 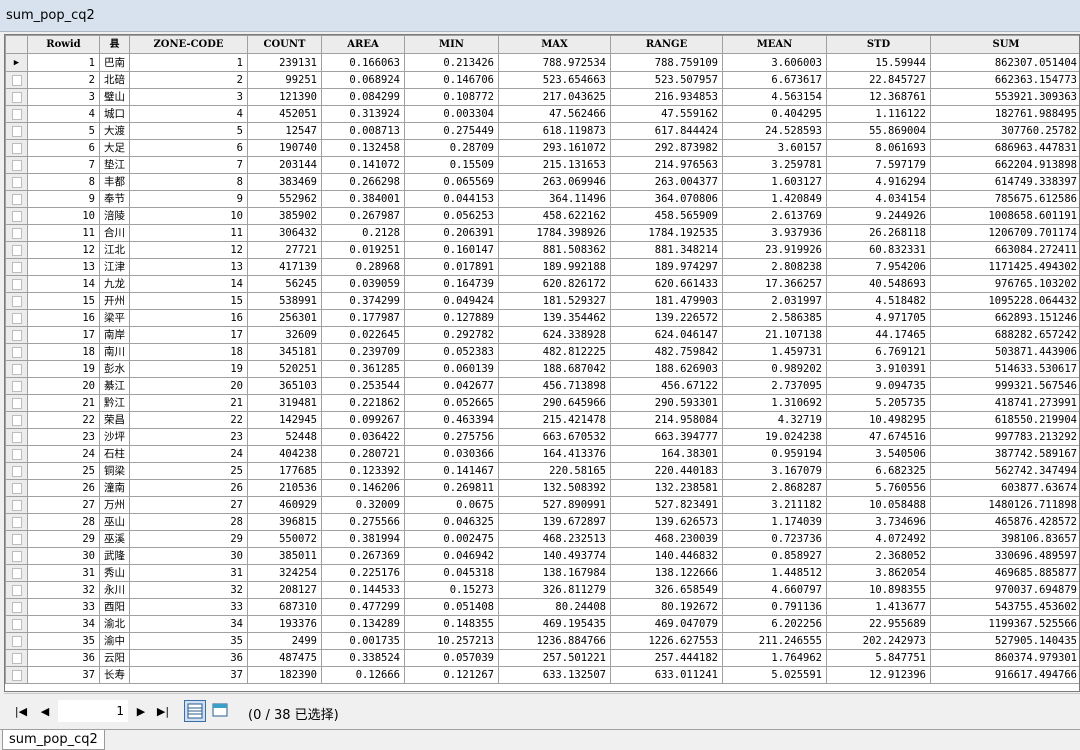 What do you see at coordinates (1004, 165) in the screenshot?
I see `table-cell: 662204.913898` at bounding box center [1004, 165].